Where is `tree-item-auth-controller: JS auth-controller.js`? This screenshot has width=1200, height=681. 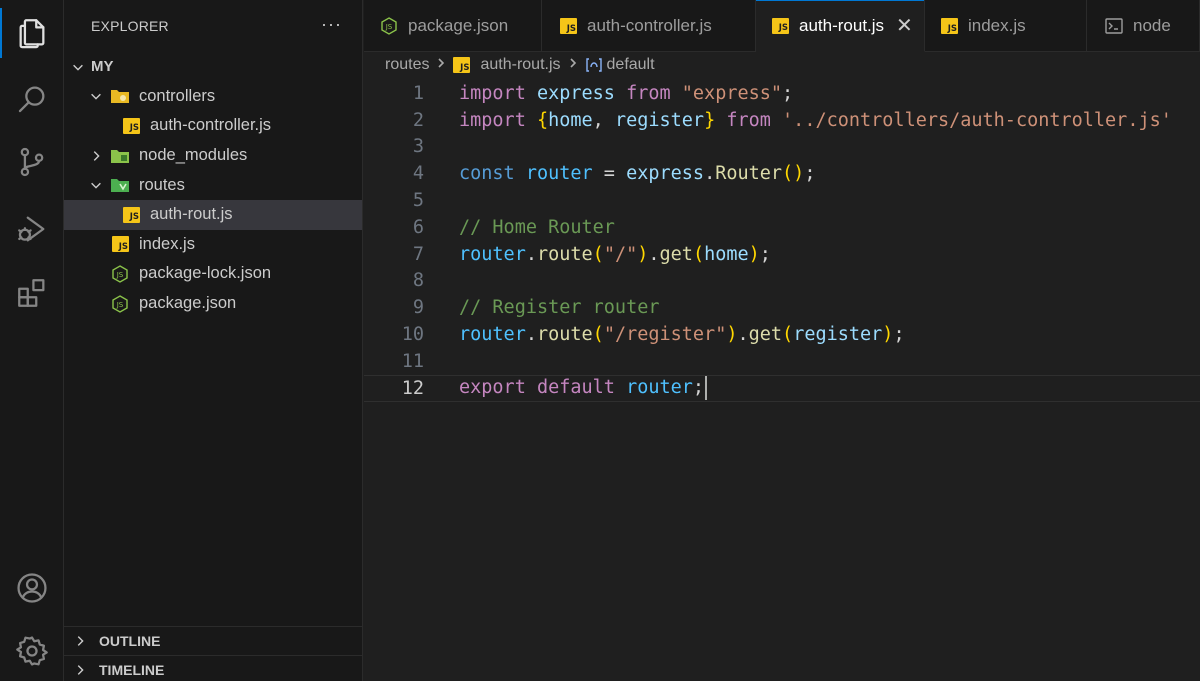 tree-item-auth-controller: JS auth-controller.js is located at coordinates (213, 126).